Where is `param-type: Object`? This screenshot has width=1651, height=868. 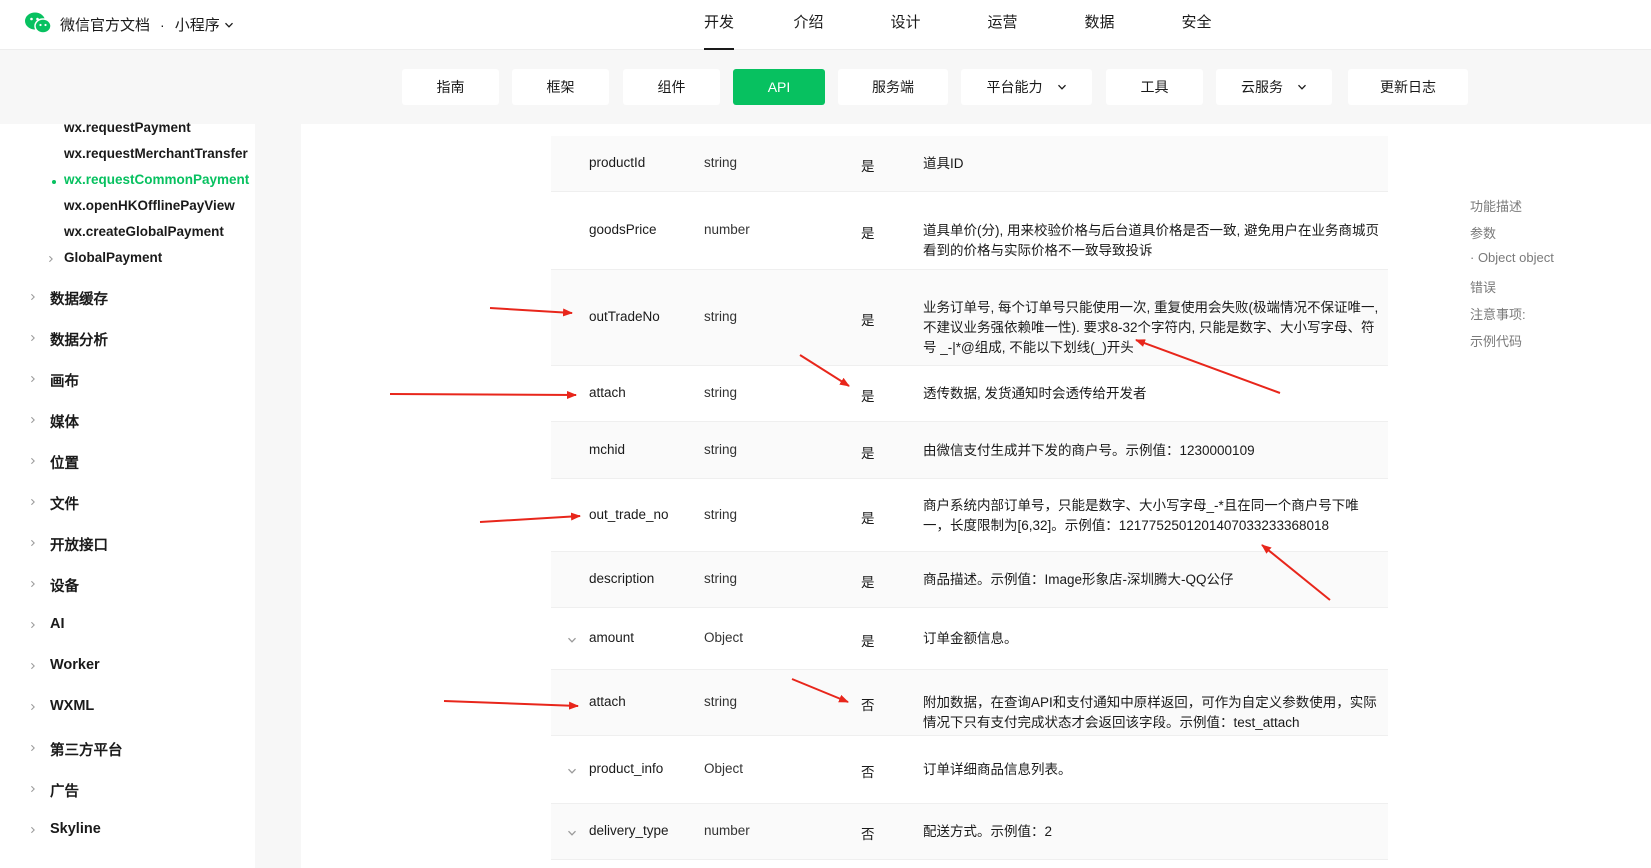
param-type: Object is located at coordinates (724, 637).